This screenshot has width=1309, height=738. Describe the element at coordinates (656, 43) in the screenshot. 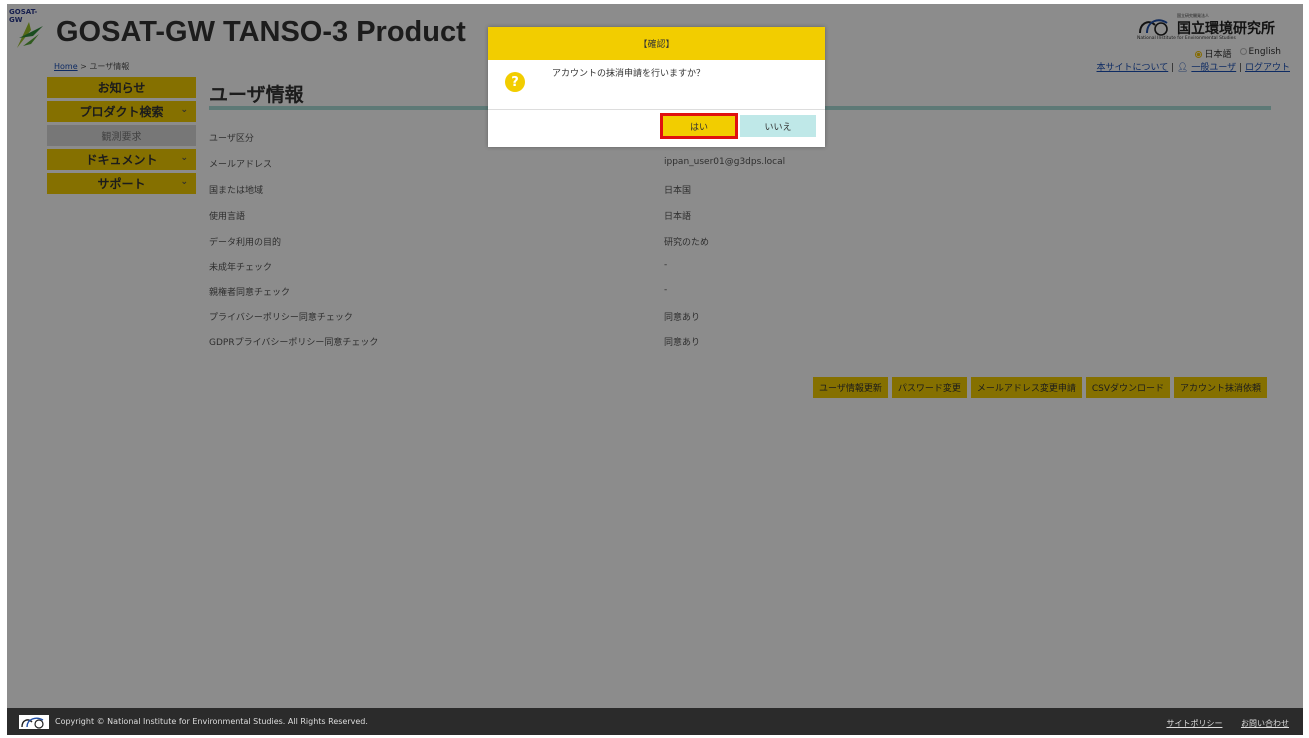

I see `dialog-title: 【確認】` at that location.